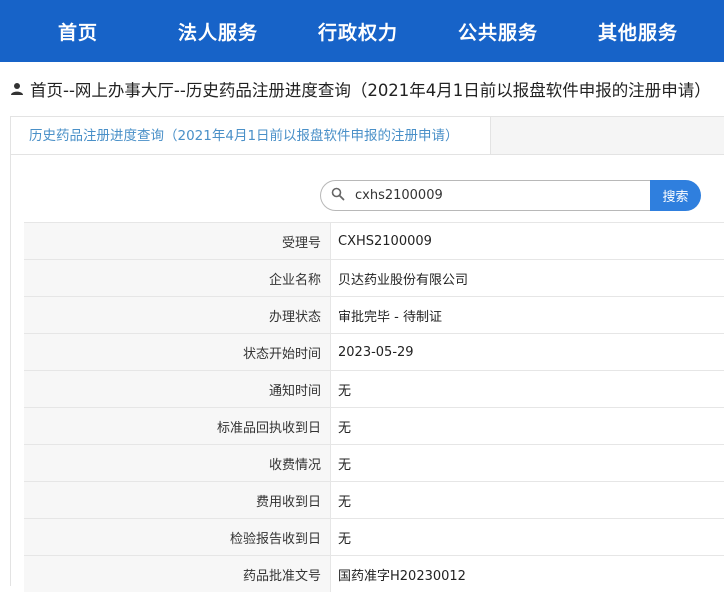 This screenshot has width=724, height=592. I want to click on row-label: 通知时间, so click(177, 389).